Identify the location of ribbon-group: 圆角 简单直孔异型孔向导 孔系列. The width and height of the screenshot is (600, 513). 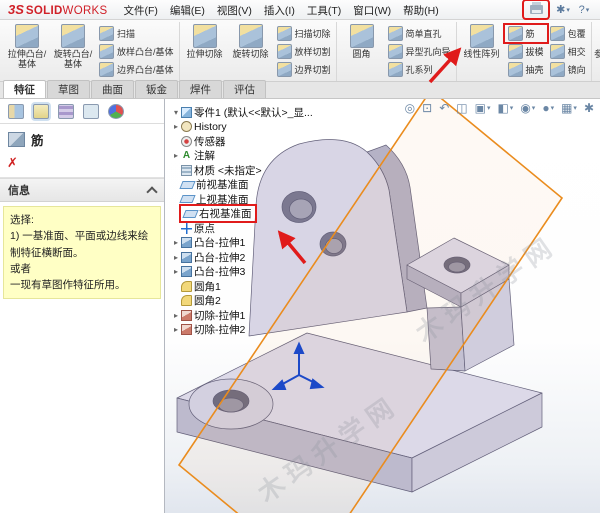
(397, 51).